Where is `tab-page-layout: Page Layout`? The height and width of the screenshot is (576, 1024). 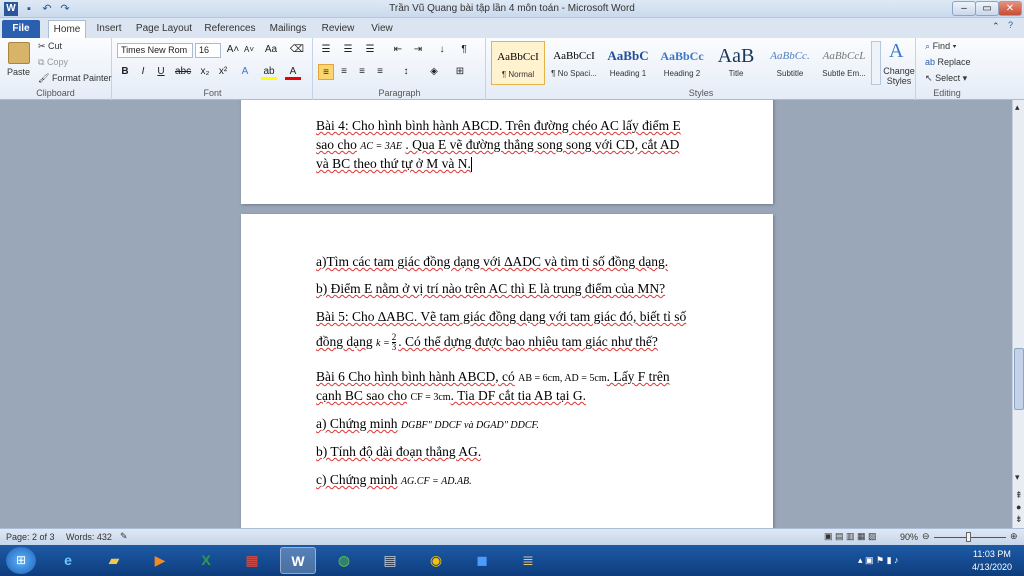 tab-page-layout: Page Layout is located at coordinates (164, 29).